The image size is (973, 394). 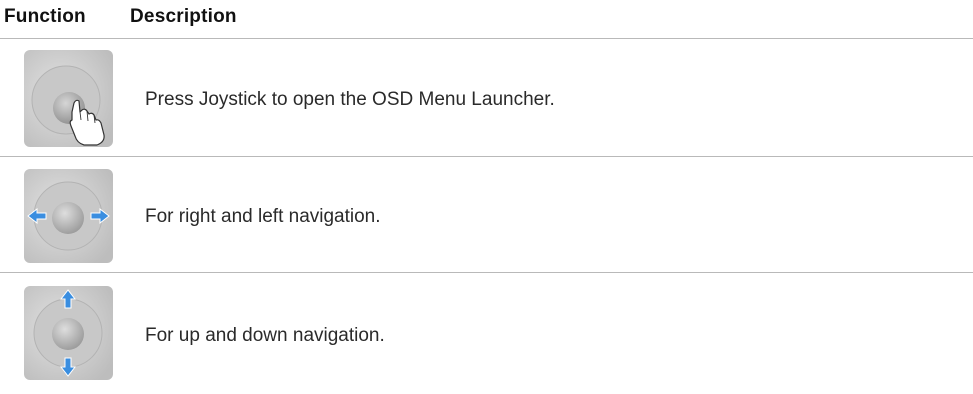 I want to click on joystick-up-down-icon, so click(x=68, y=333).